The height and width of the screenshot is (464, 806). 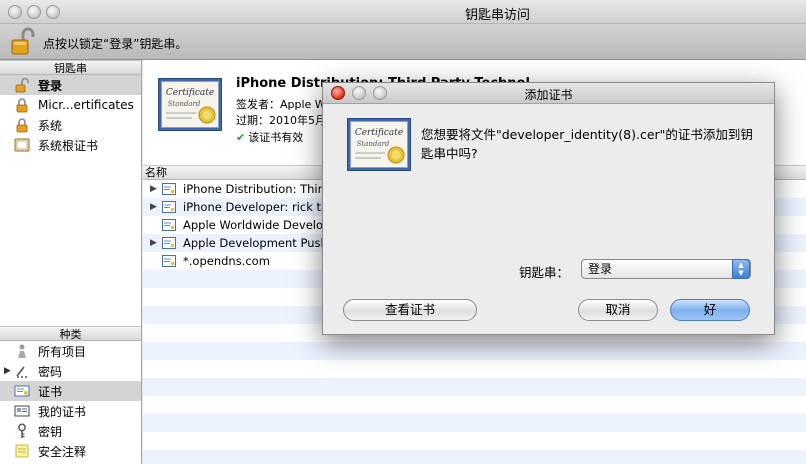 I want to click on row-label: Apple Development Push, so click(x=255, y=243).